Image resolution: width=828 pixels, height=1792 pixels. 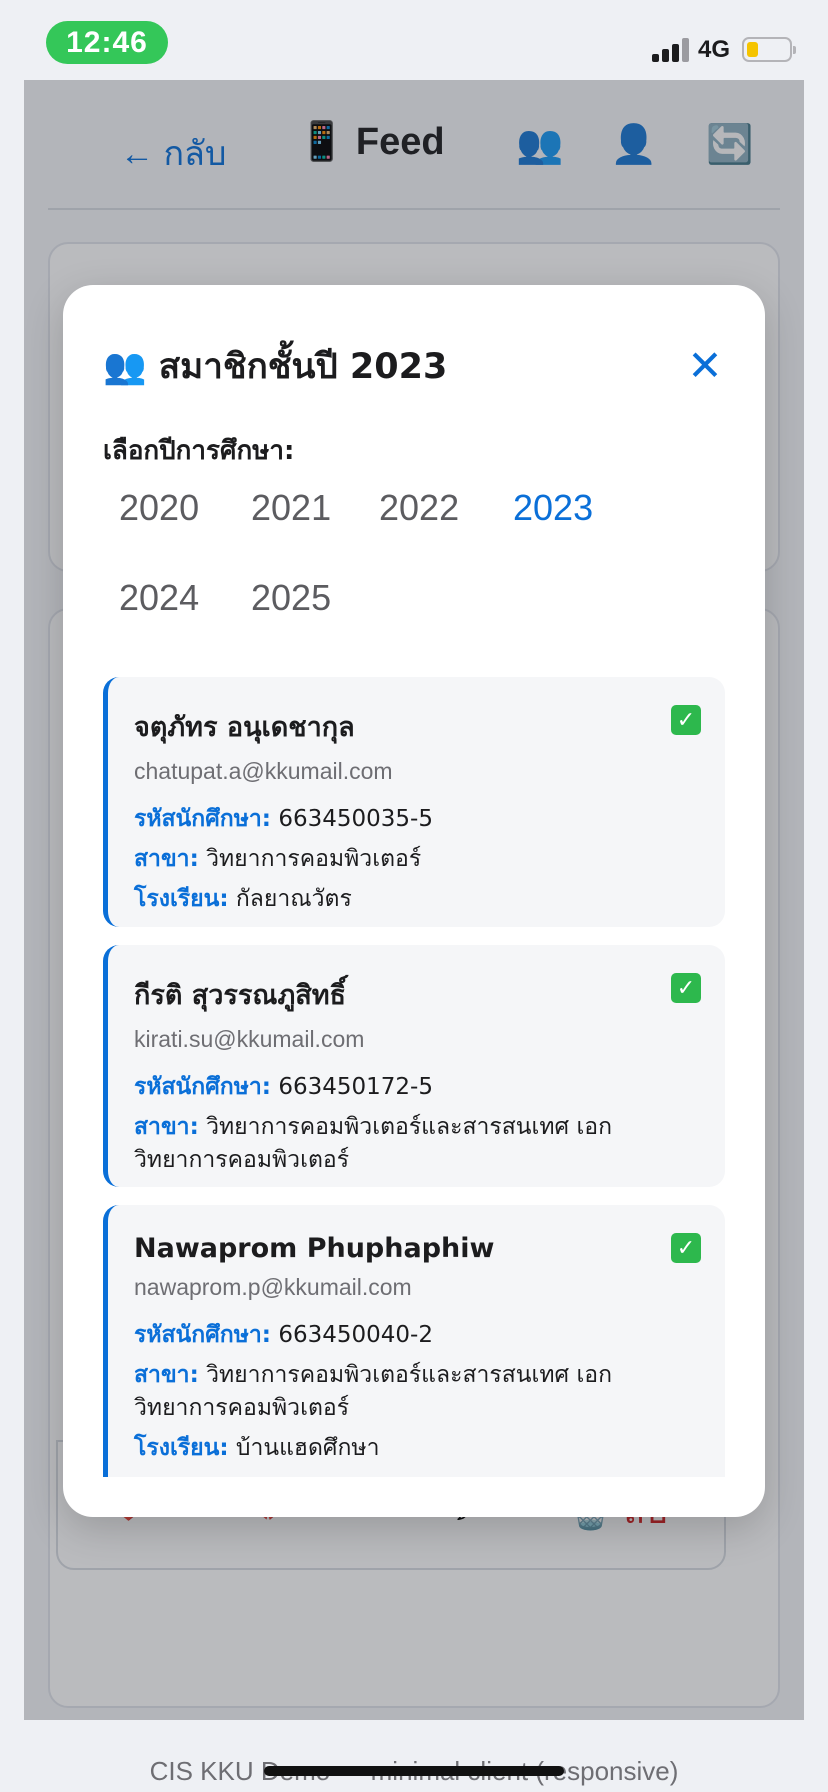 I want to click on year-option-2022: 2022, so click(x=419, y=508).